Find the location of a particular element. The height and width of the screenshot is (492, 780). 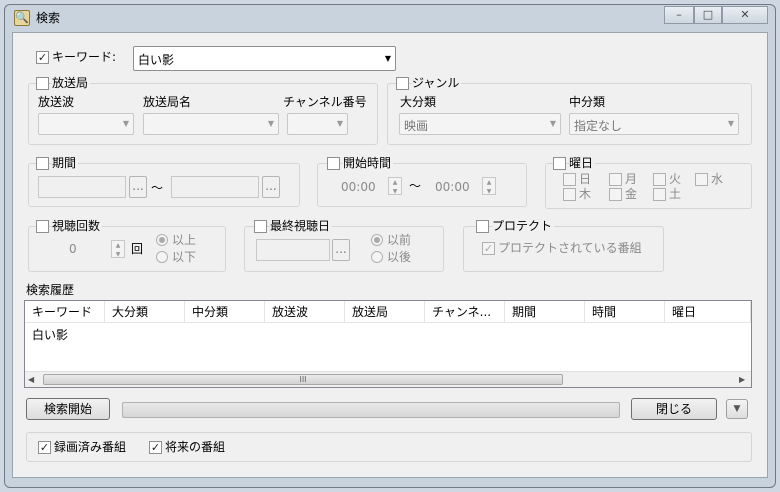

view-count-above-radio is located at coordinates (162, 240).